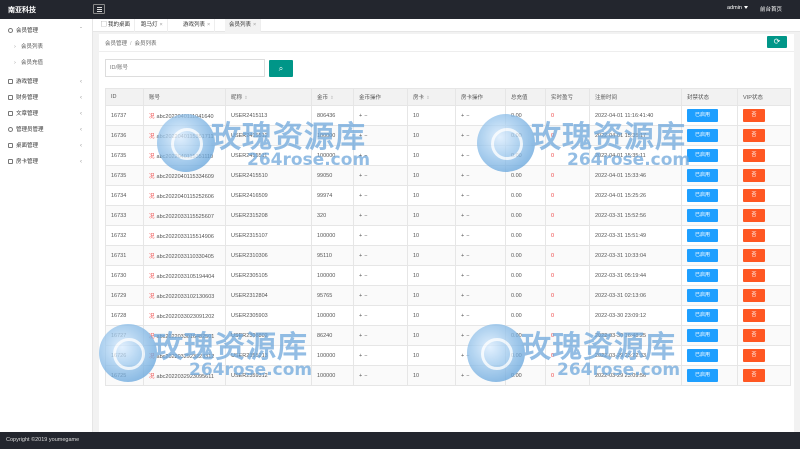  I want to click on sidebar-item-member-list: › 会员列表, so click(46, 47).